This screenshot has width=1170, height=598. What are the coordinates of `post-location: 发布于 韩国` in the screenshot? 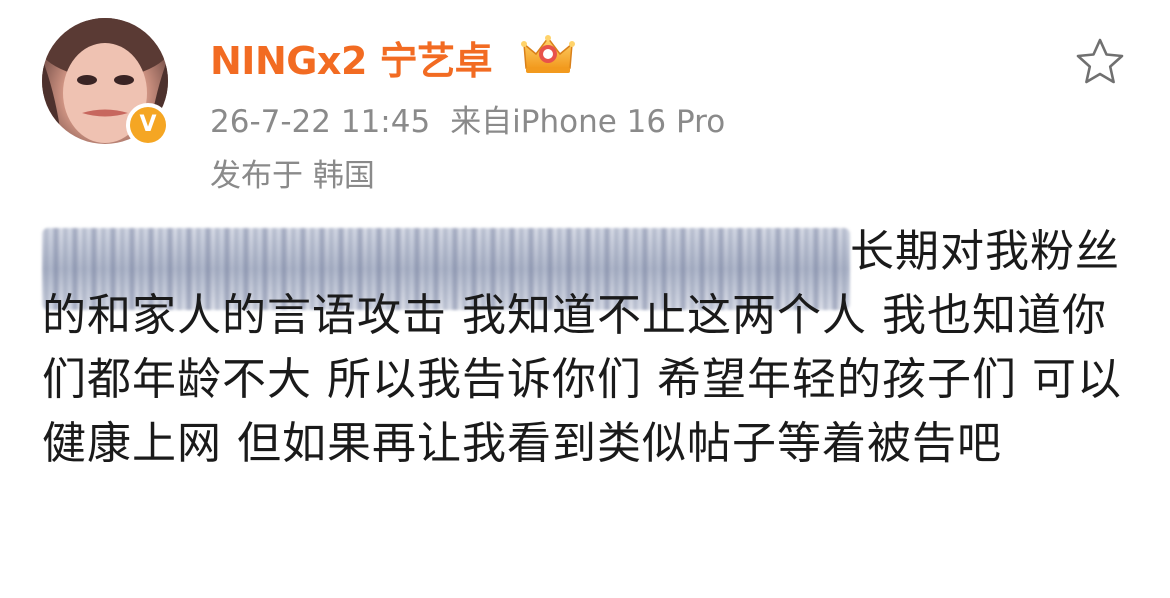 It's located at (292, 176).